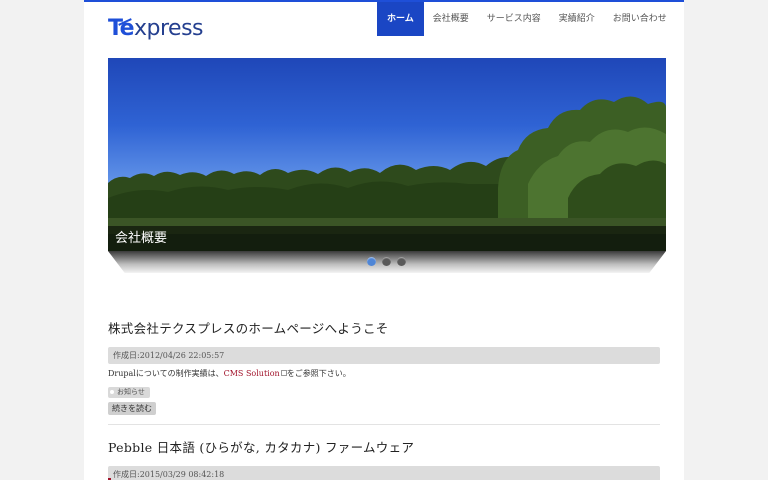  I want to click on main-nav: ホーム 会社概要 サービス内容 実績紹介 お問い合わせ, so click(526, 19).